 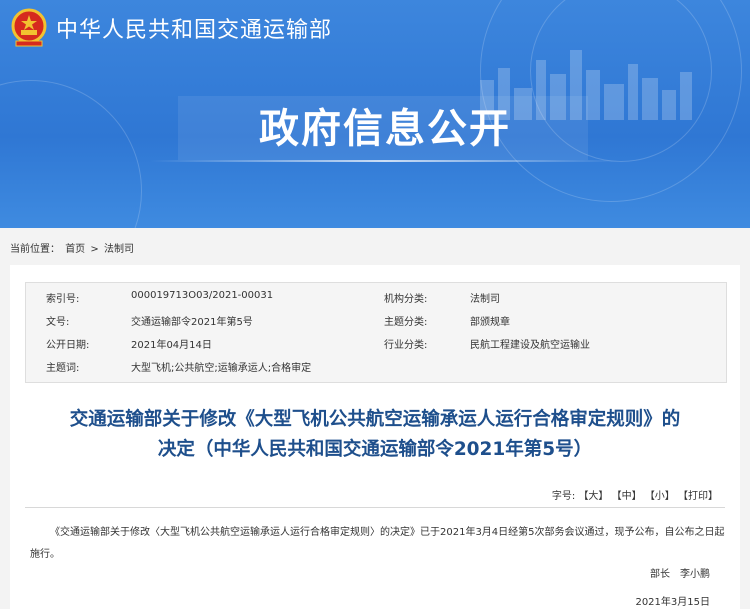 What do you see at coordinates (660, 496) in the screenshot?
I see `font-small-button: 【小】` at bounding box center [660, 496].